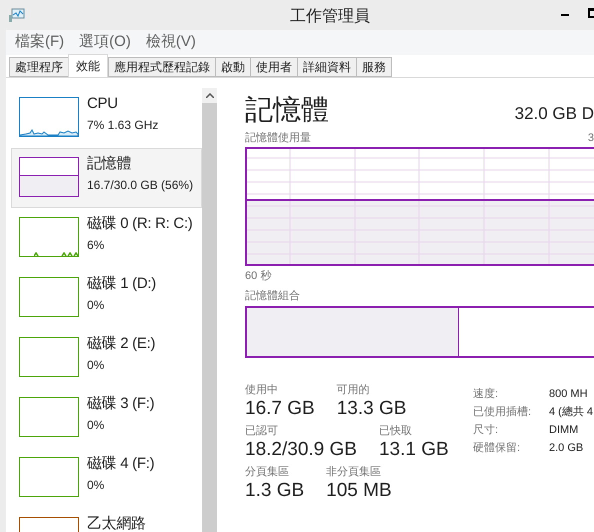 This screenshot has height=532, width=594. Describe the element at coordinates (116, 523) in the screenshot. I see `item-name: 乙太網路` at that location.